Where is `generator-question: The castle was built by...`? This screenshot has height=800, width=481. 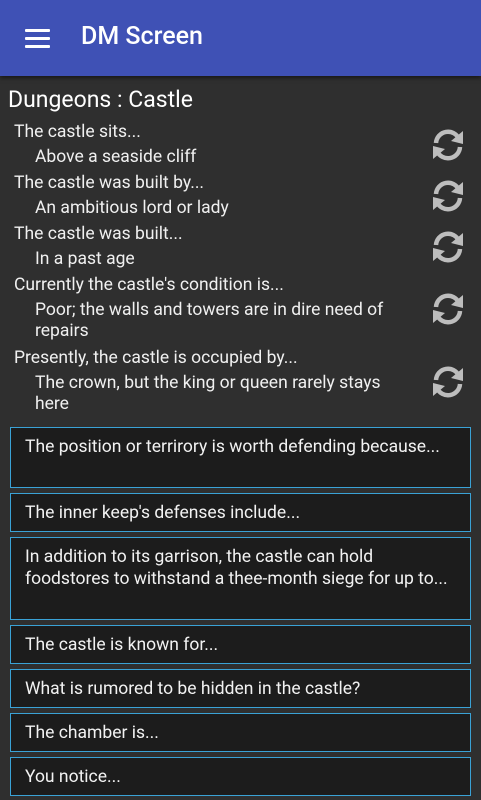
generator-question: The castle was built by... is located at coordinates (109, 183).